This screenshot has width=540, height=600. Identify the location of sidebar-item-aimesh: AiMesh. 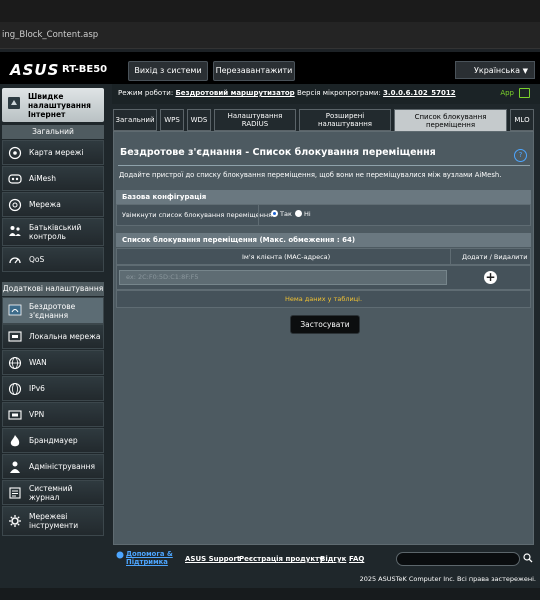
(53, 178).